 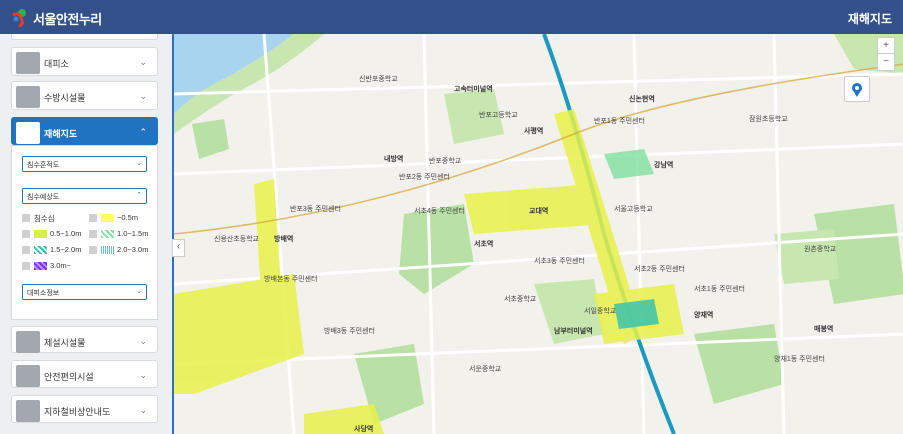 I want to click on map-label: 양재1동 주민센터, so click(x=799, y=359).